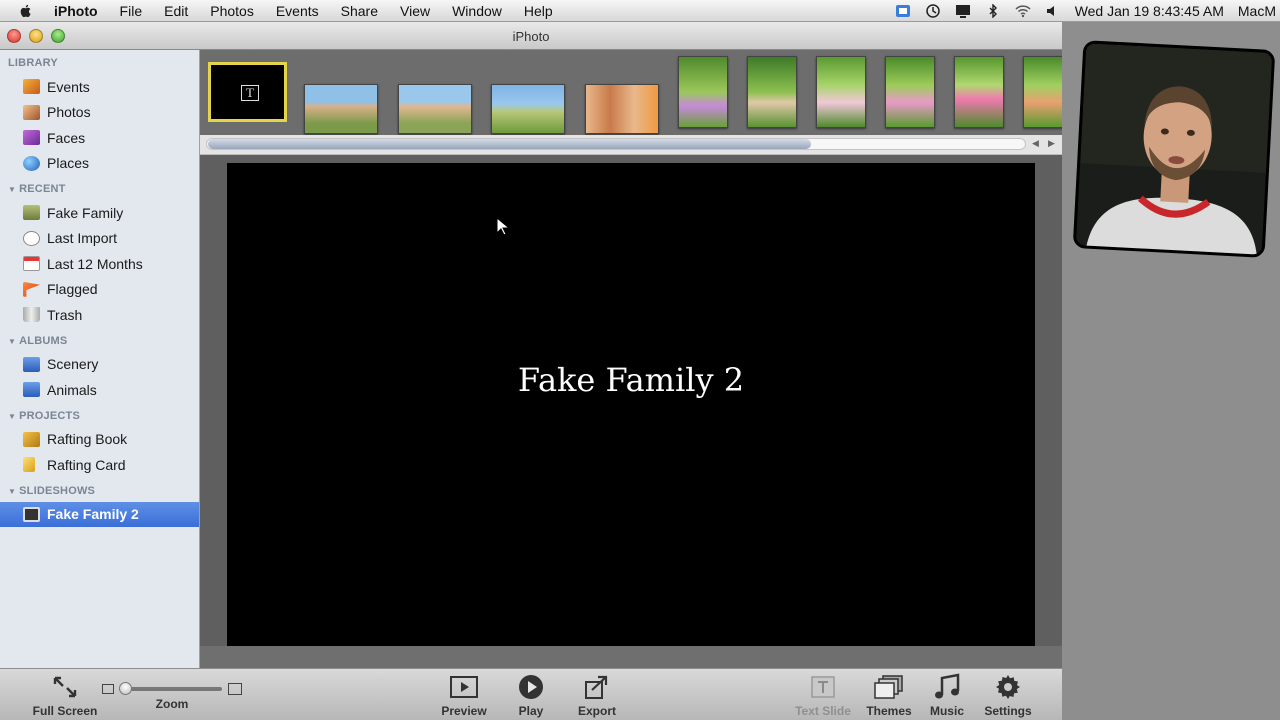 The image size is (1280, 720). Describe the element at coordinates (31, 514) in the screenshot. I see `slideshow-icon` at that location.